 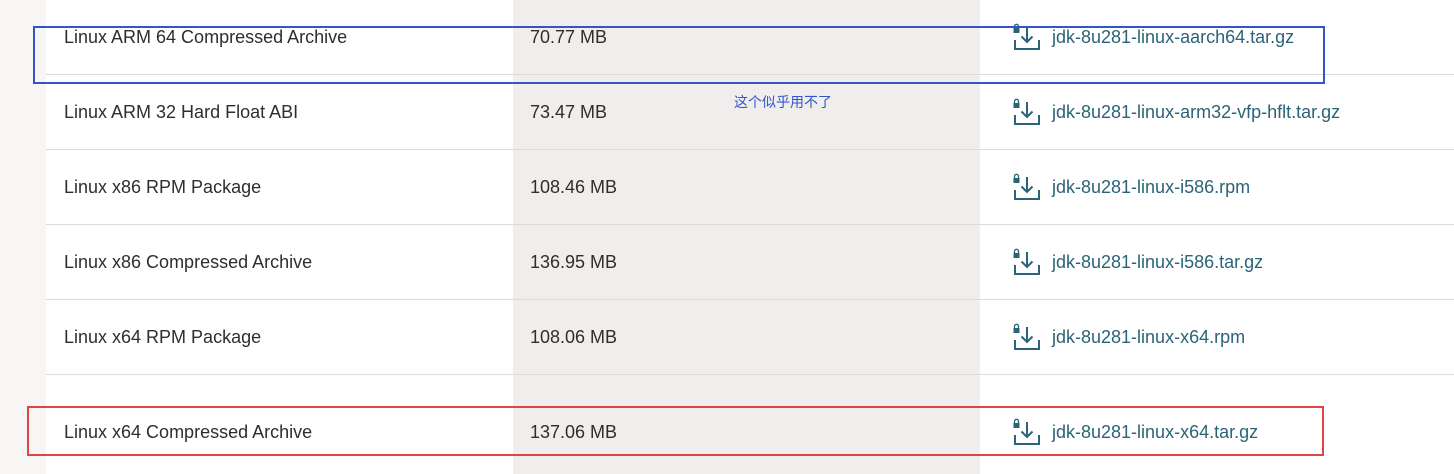 I want to click on download-filename: jdk-8u281-linux-arm32-vfp-hflt.tar.gz, so click(x=1196, y=112).